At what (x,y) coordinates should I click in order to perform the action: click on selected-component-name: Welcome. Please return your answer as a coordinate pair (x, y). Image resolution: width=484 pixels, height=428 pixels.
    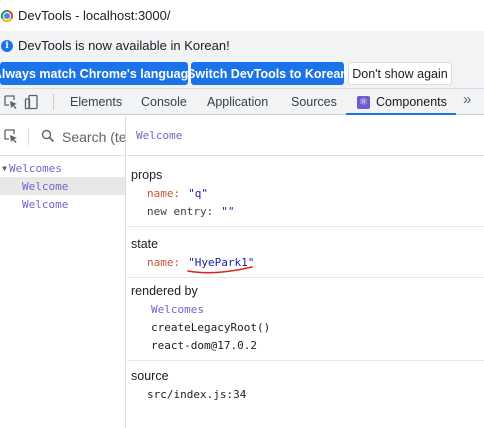
    Looking at the image, I should click on (305, 136).